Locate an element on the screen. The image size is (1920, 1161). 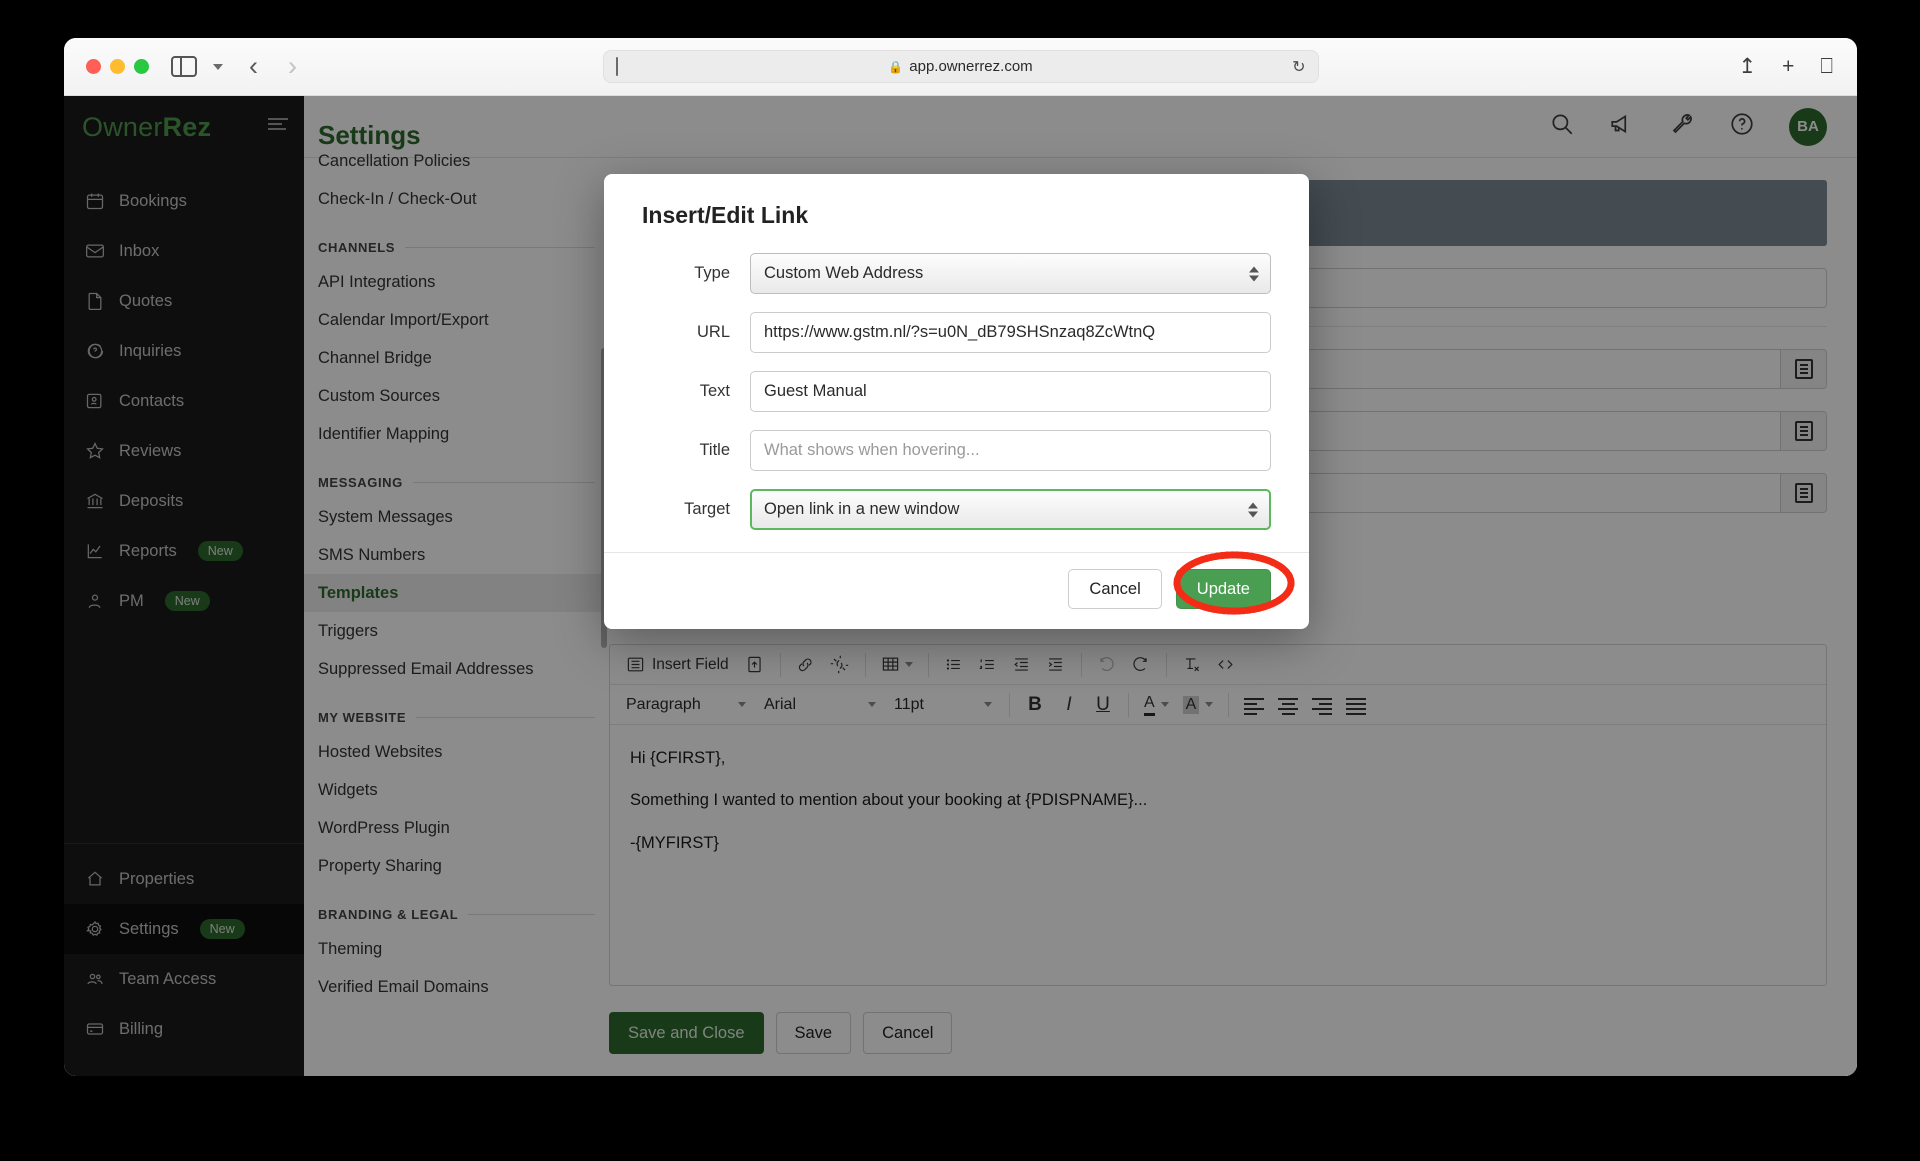
dialog-footer: Cancel Update is located at coordinates (956, 590).